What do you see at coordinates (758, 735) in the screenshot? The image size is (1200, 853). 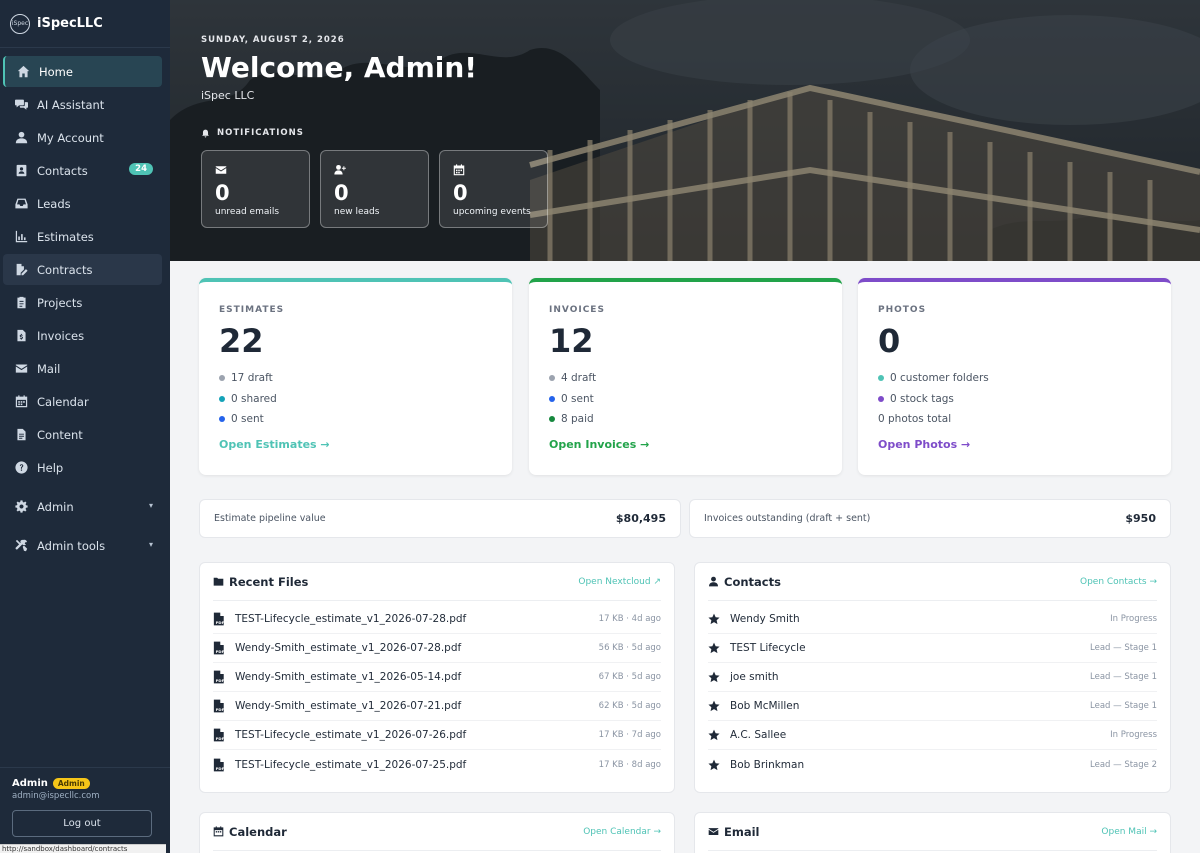 I see `contact-name: A.C. Sallee` at bounding box center [758, 735].